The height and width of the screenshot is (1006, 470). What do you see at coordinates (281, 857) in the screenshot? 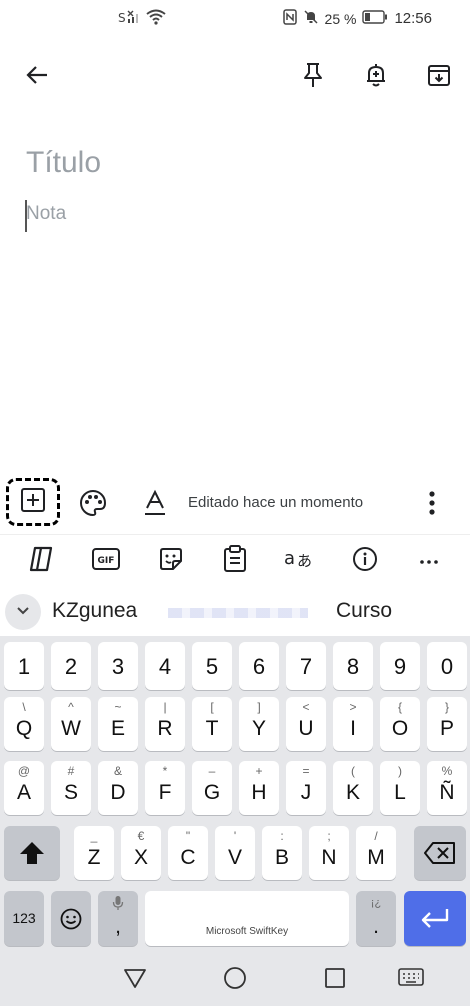
I see `key-label: B` at bounding box center [281, 857].